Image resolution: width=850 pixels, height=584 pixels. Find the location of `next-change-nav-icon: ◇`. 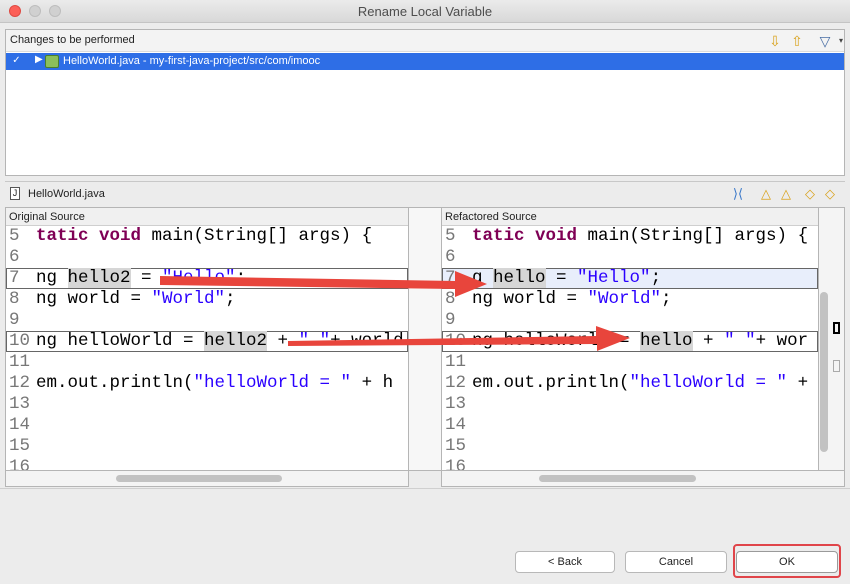

next-change-nav-icon: ◇ is located at coordinates (810, 194).